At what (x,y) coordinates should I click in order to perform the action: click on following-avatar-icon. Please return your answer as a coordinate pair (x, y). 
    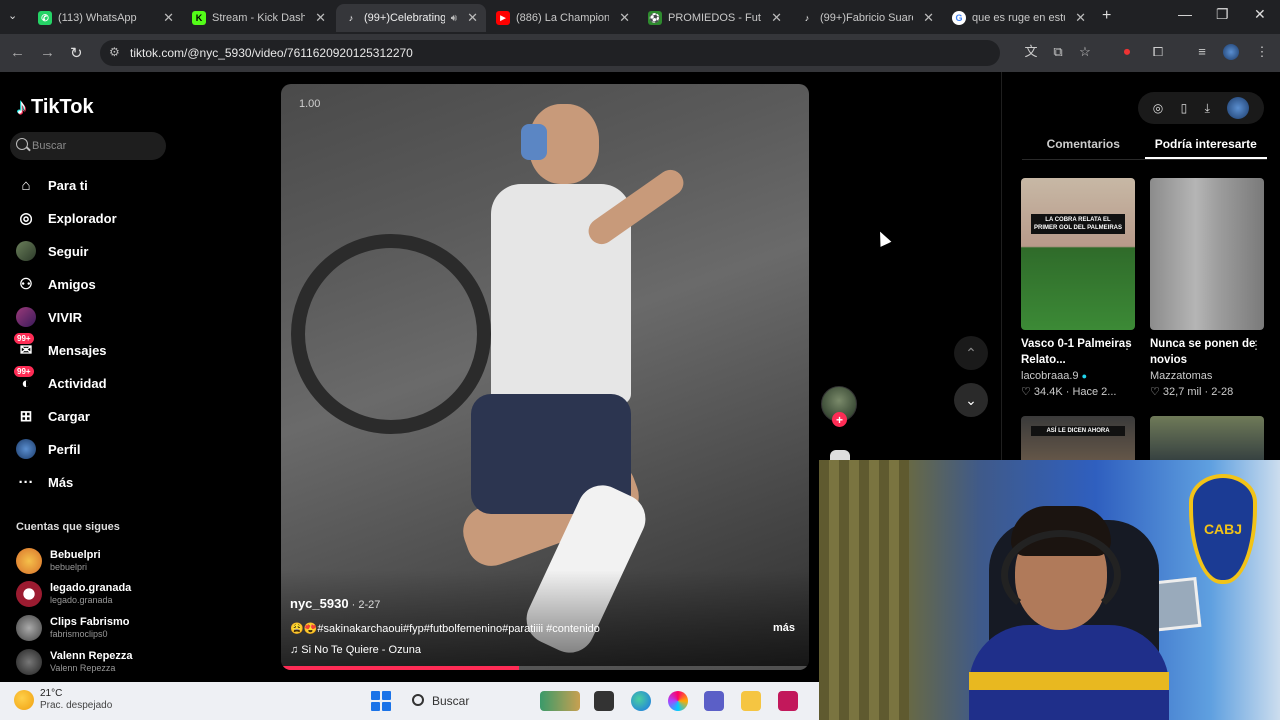
    Looking at the image, I should click on (26, 251).